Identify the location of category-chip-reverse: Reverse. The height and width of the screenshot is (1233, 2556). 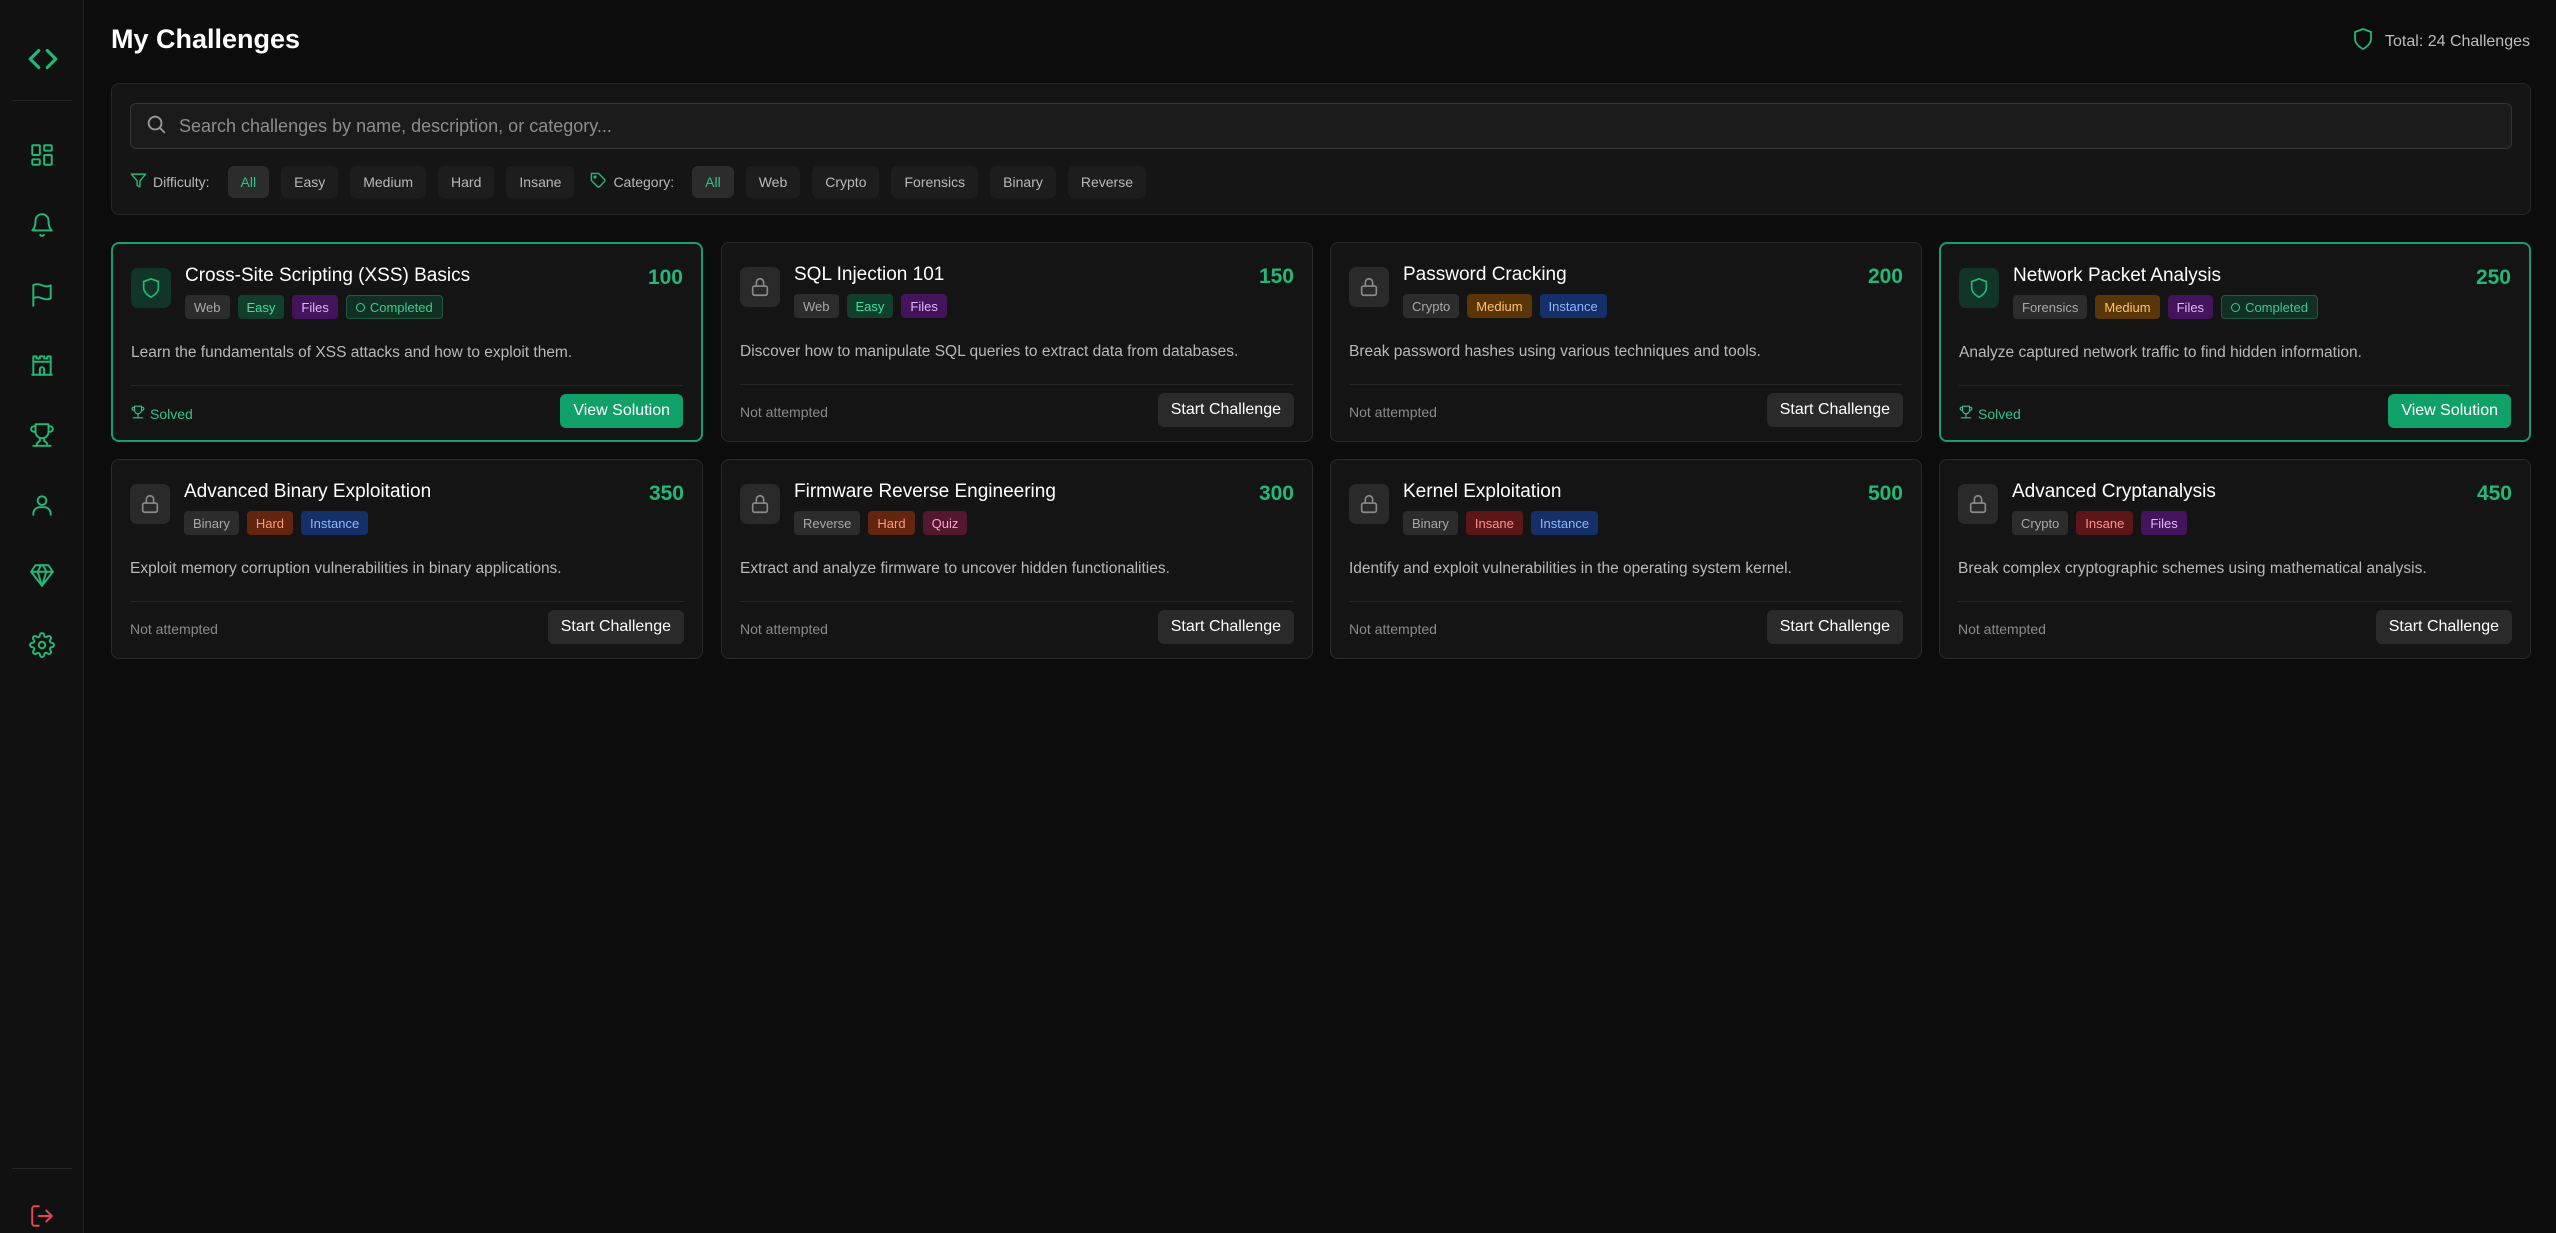
(1106, 182).